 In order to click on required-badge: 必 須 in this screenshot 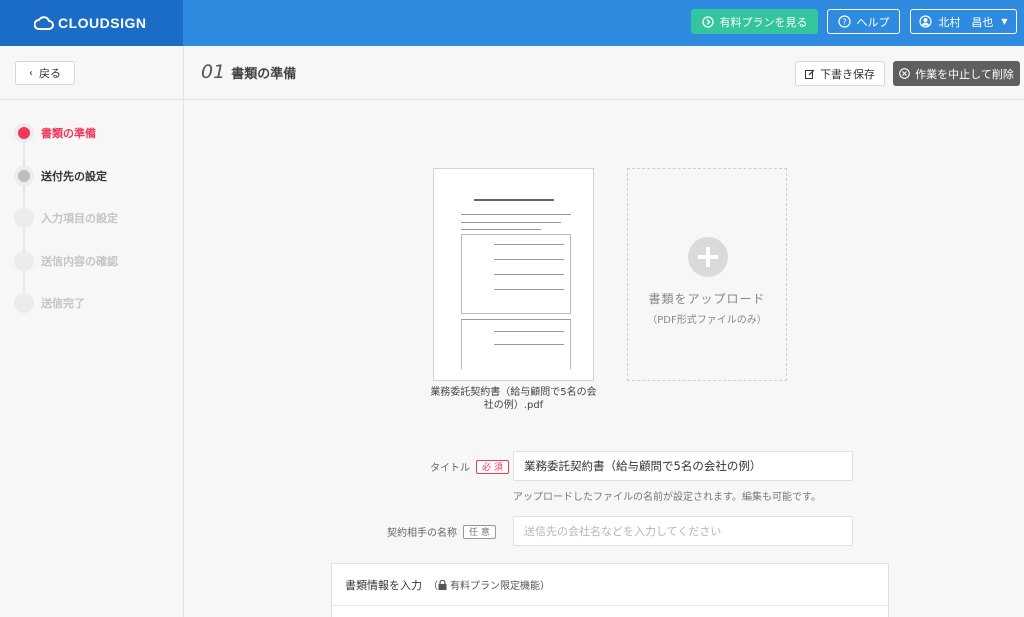, I will do `click(492, 466)`.